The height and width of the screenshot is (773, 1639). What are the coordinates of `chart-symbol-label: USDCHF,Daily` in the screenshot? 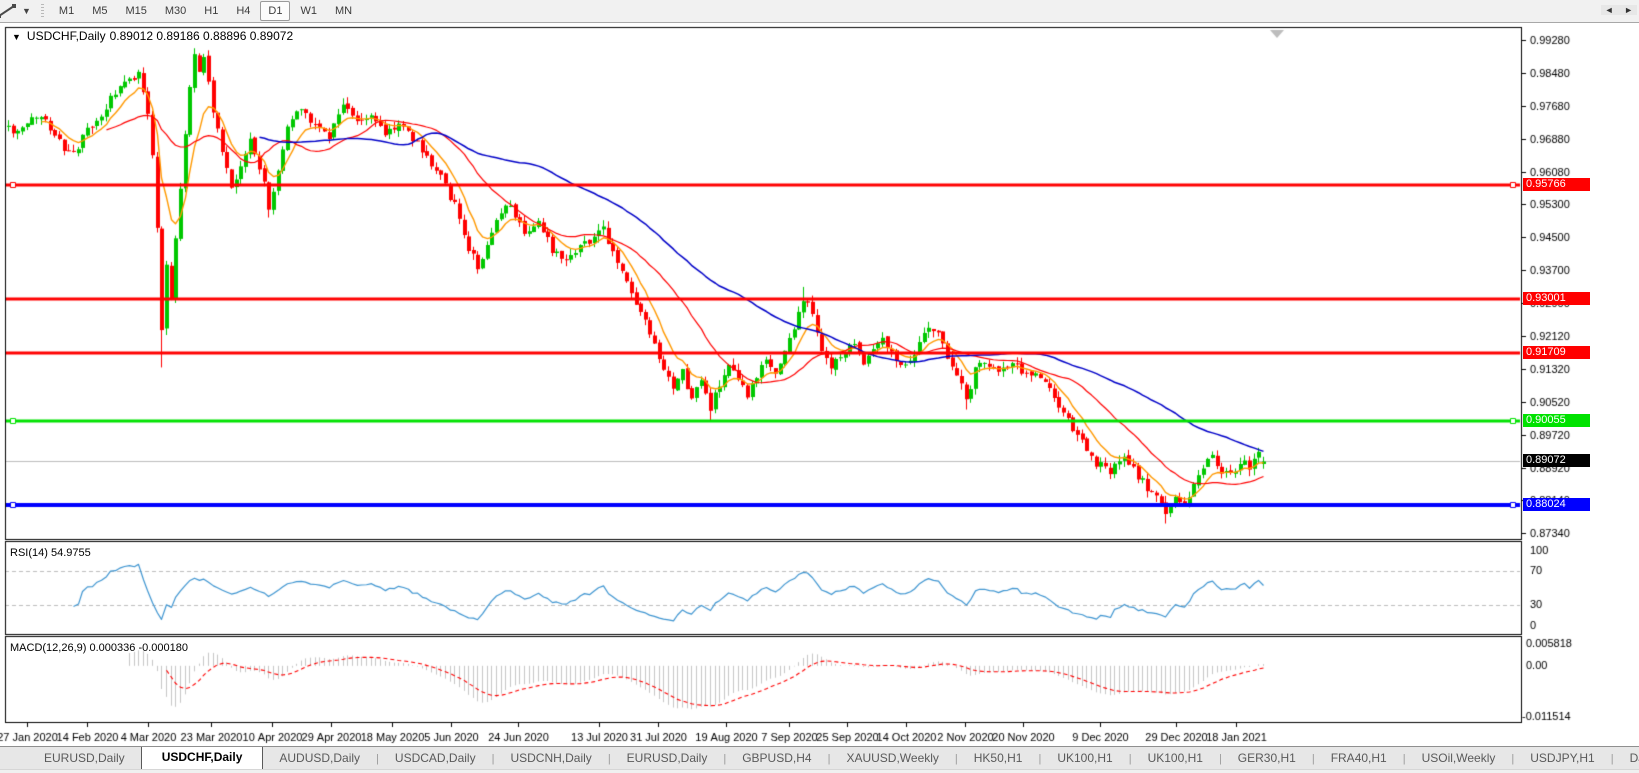 It's located at (66, 36).